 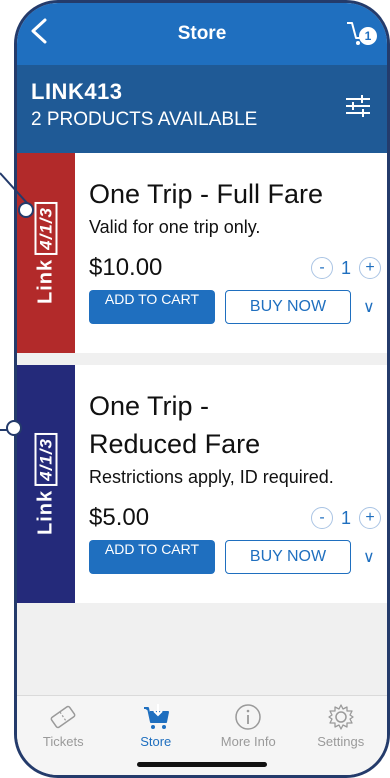 What do you see at coordinates (175, 425) in the screenshot?
I see `product-name: One Trip - Reduced Fare` at bounding box center [175, 425].